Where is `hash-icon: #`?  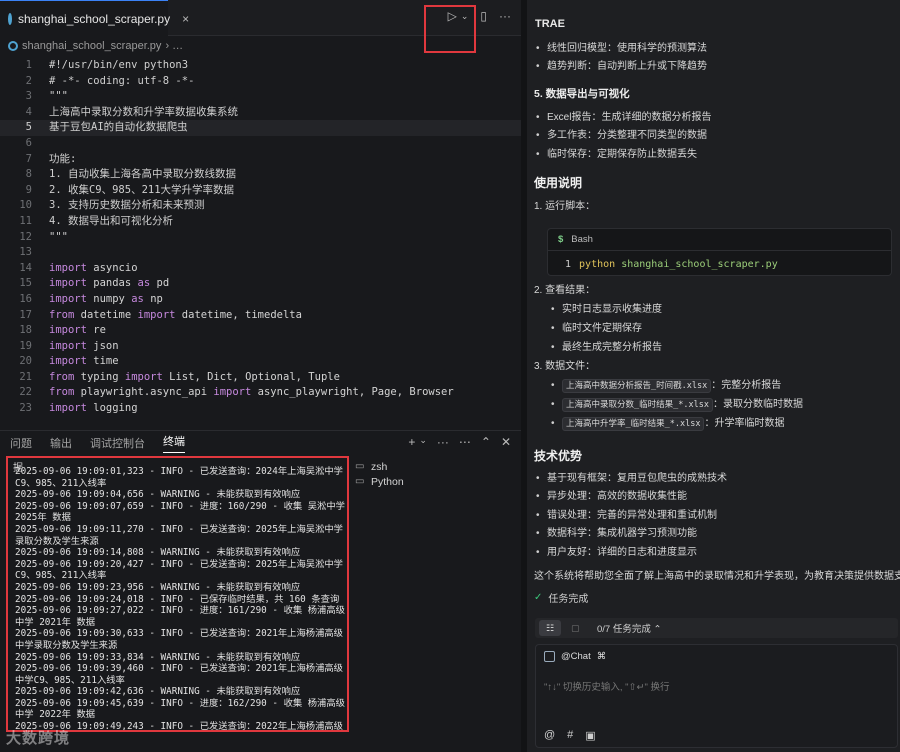 hash-icon: # is located at coordinates (570, 735).